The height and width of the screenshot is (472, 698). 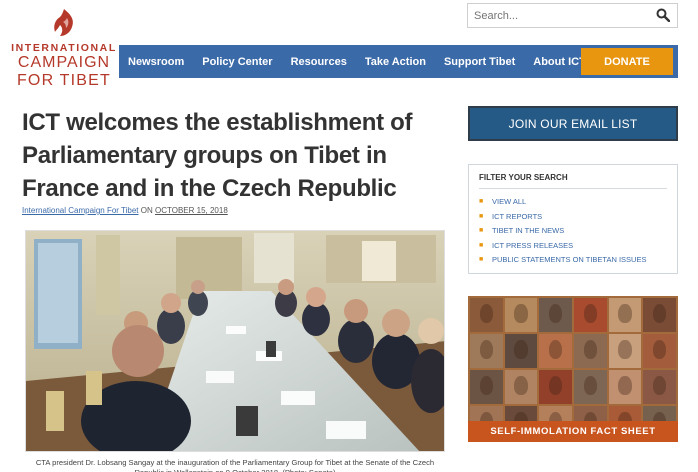 I want to click on byline-on: ON, so click(x=146, y=210).